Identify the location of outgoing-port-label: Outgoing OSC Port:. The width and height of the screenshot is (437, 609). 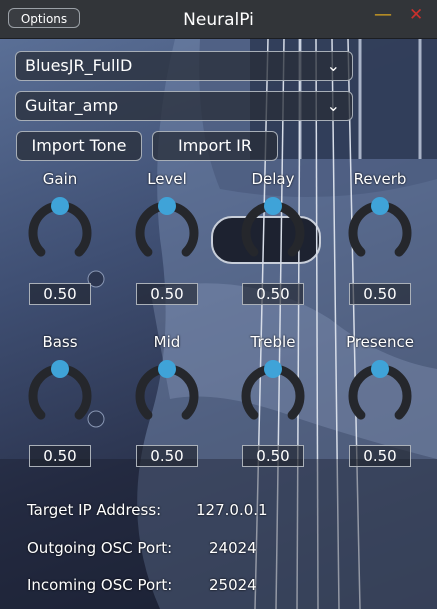
(100, 548).